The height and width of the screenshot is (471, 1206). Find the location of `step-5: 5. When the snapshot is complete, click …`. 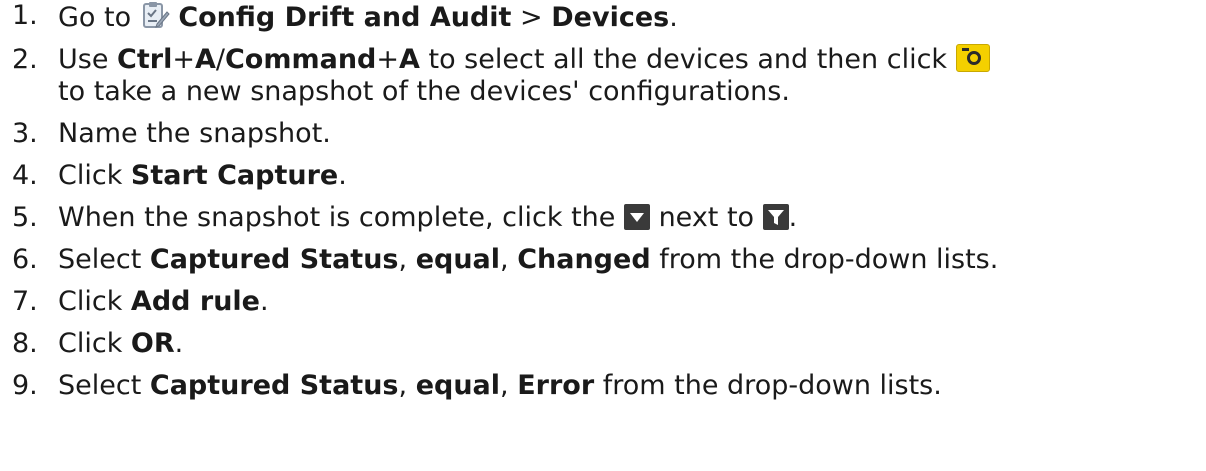

step-5: 5. When the snapshot is complete, click … is located at coordinates (405, 217).